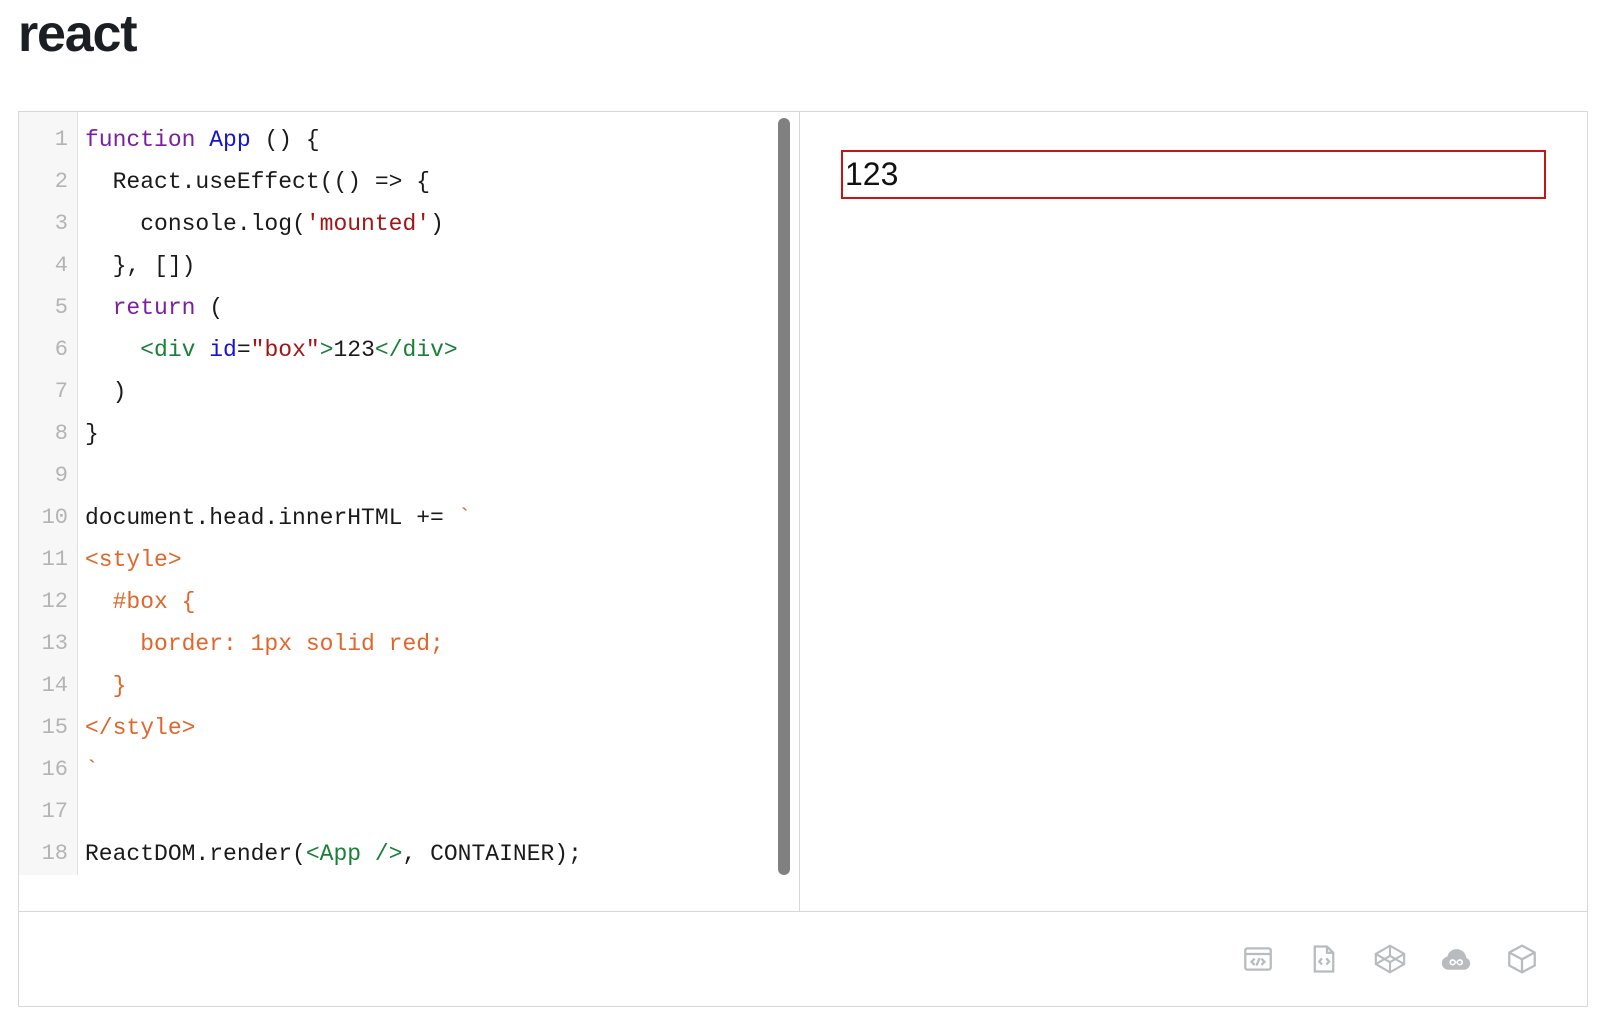  I want to click on page-title: react, so click(78, 34).